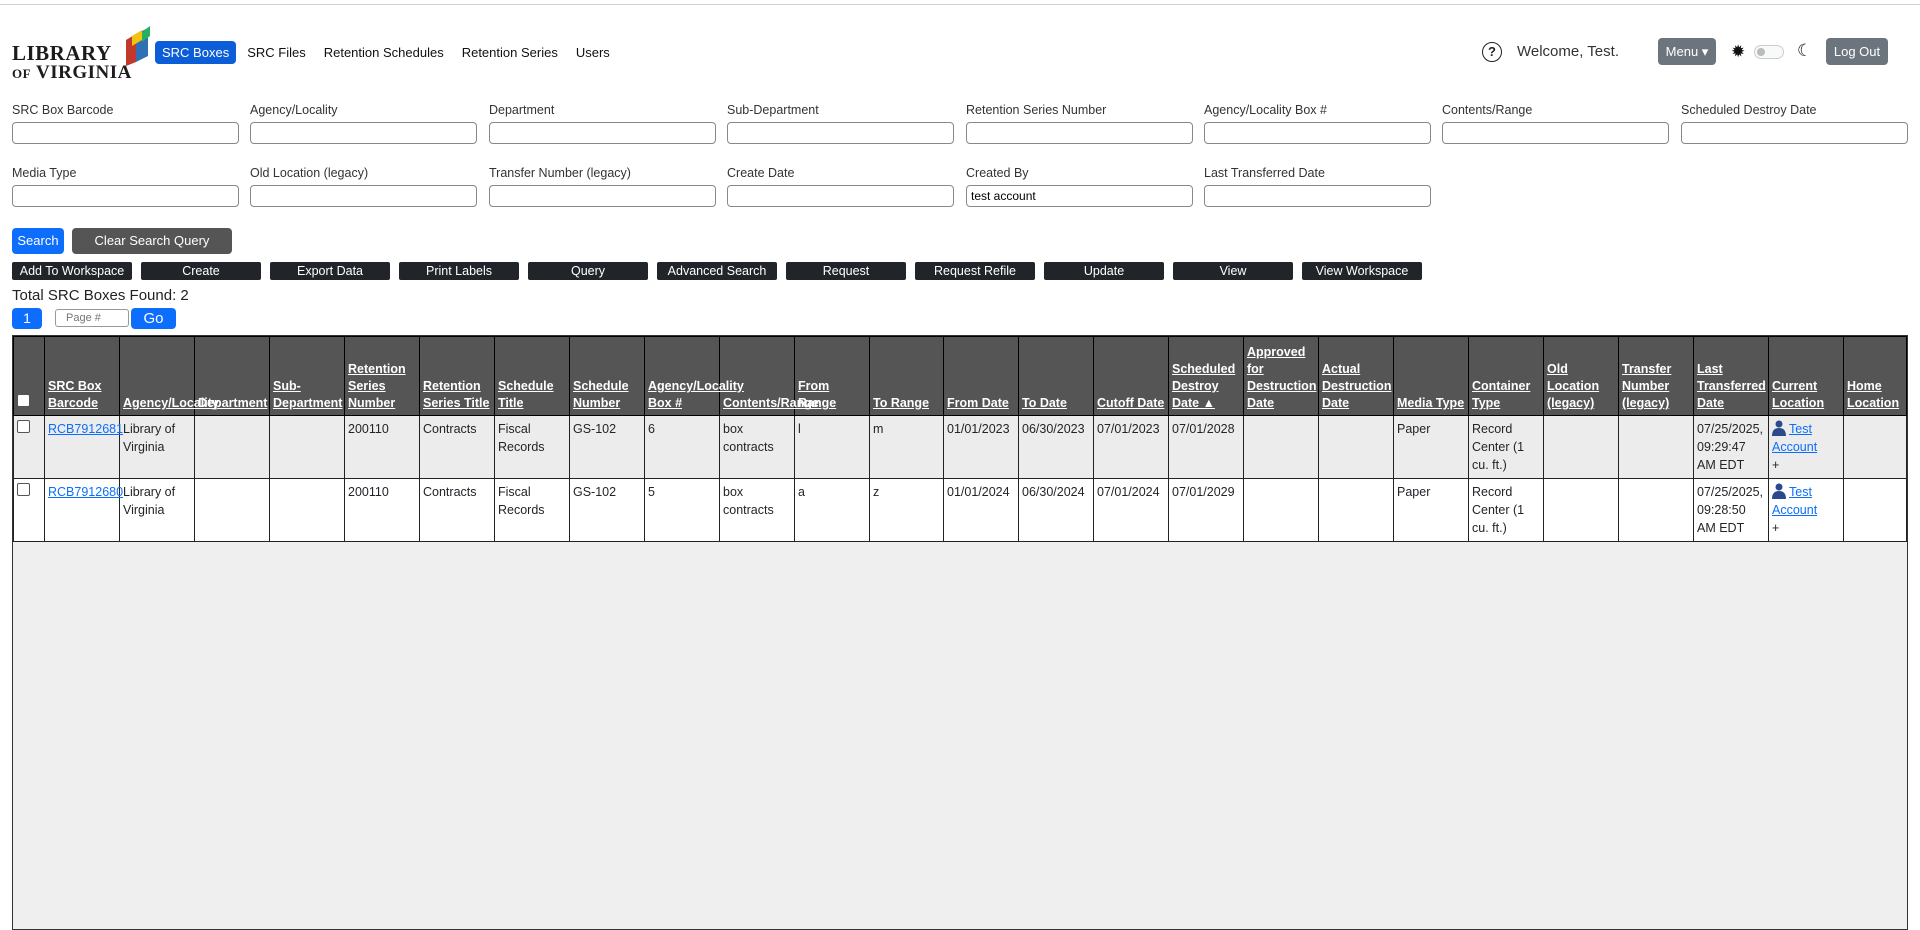 The width and height of the screenshot is (1920, 930). Describe the element at coordinates (1281, 376) in the screenshot. I see `col-header: Approved for Destruction Date` at that location.